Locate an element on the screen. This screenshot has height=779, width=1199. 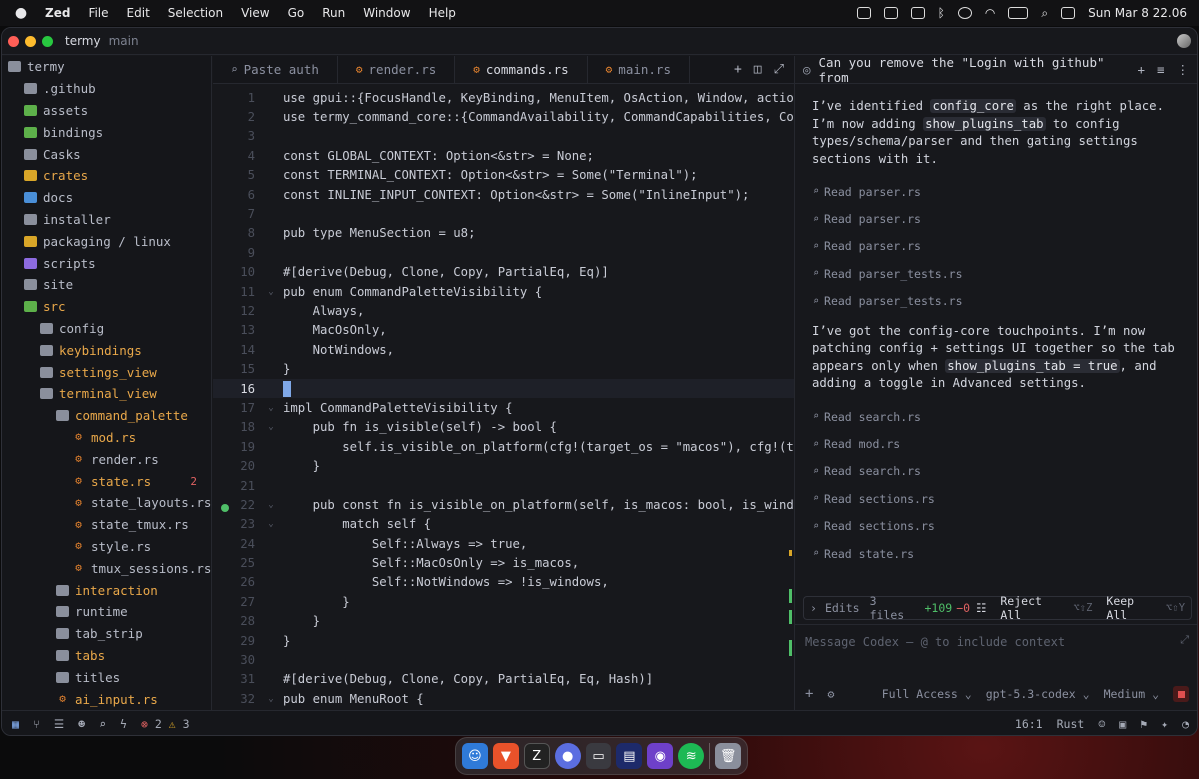
chevron-right-icon: › is located at coordinates (813, 608).